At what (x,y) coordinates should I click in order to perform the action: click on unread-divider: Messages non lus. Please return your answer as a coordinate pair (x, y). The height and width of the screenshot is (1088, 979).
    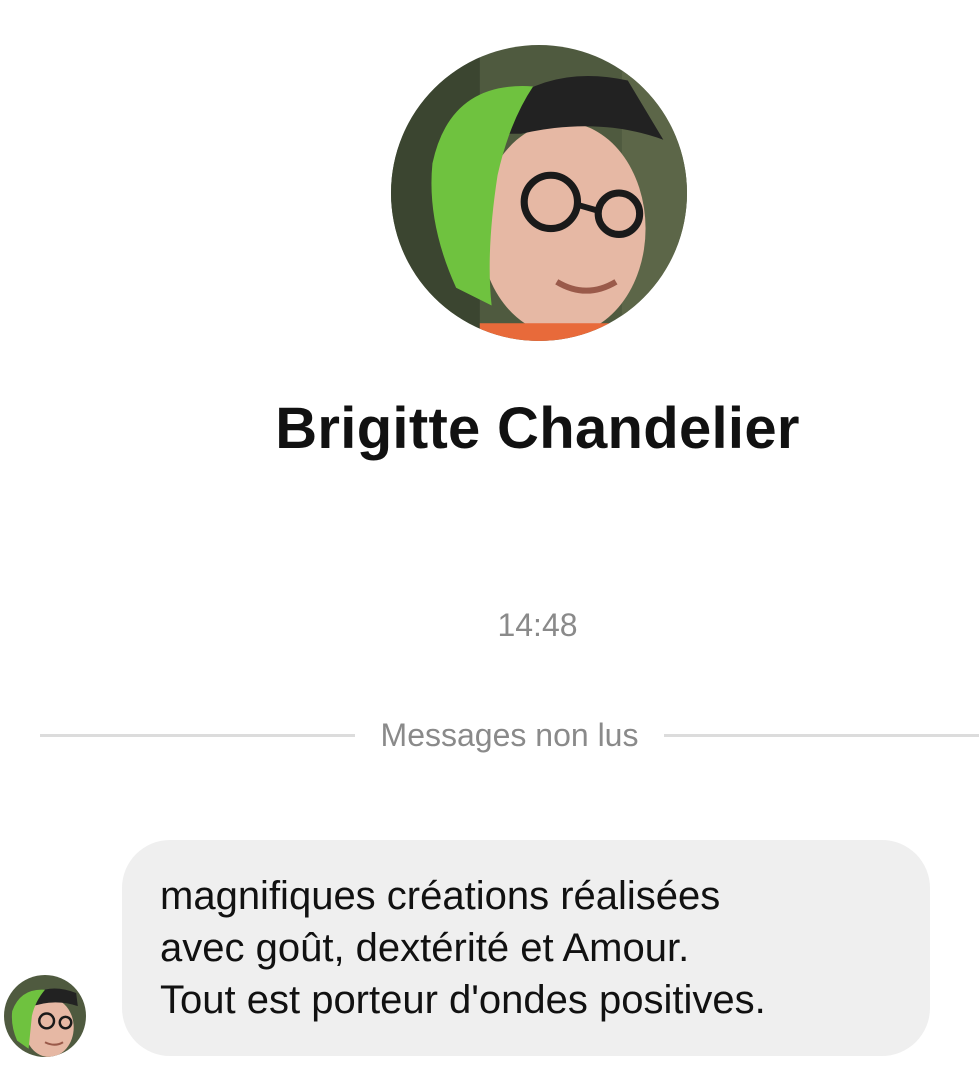
    Looking at the image, I should click on (509, 735).